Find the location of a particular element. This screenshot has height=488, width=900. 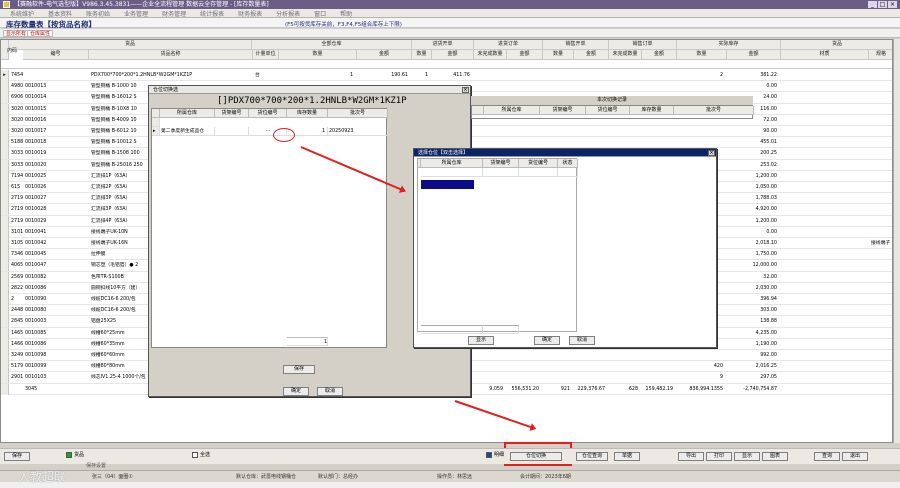

chart-button: 图表 is located at coordinates (775, 456).